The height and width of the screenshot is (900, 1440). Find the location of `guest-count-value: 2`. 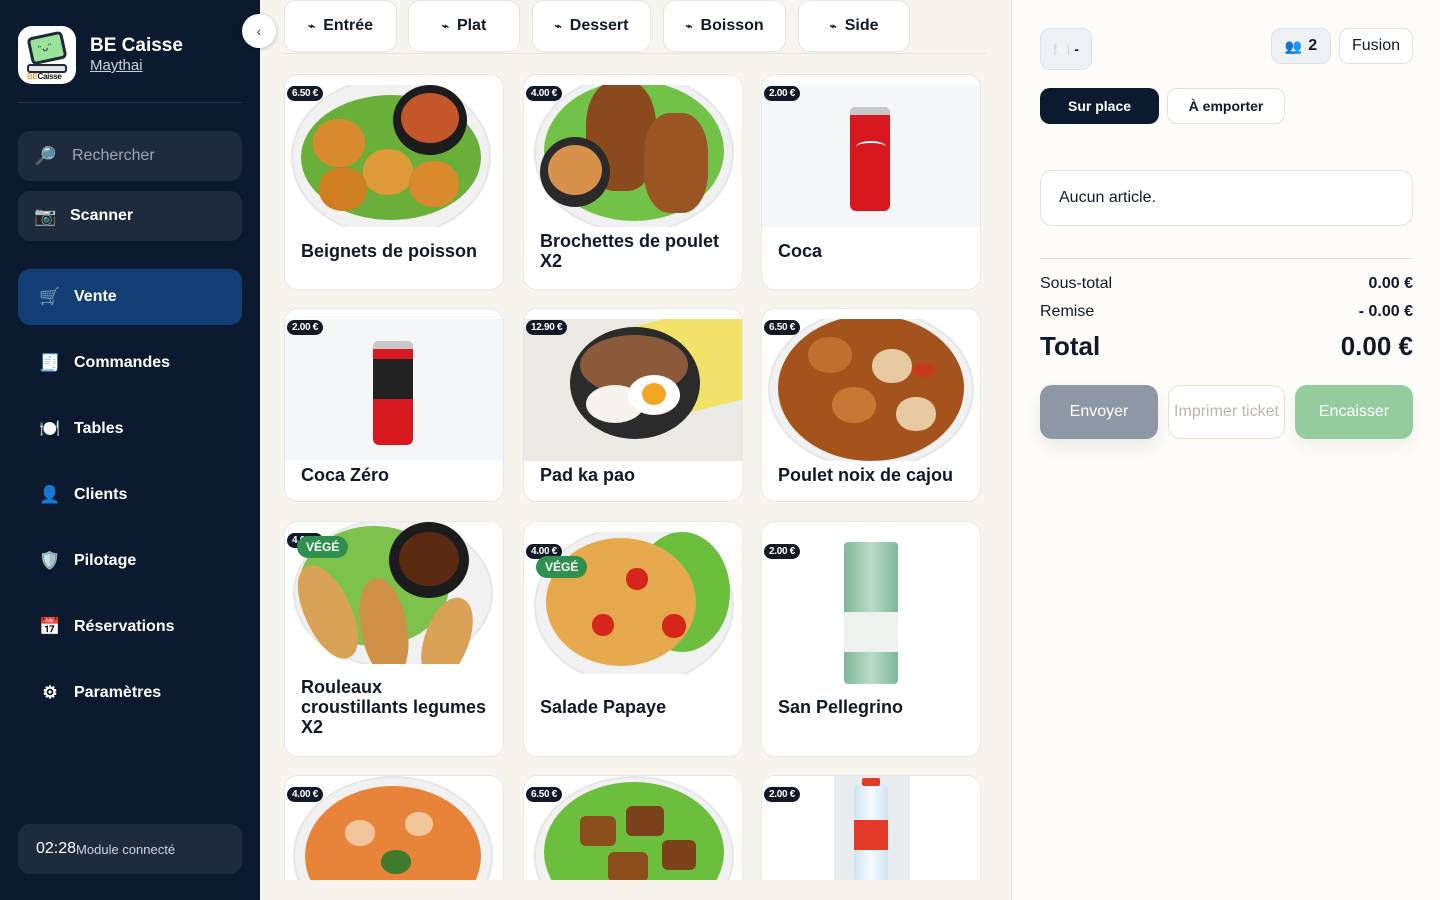

guest-count-value: 2 is located at coordinates (1313, 45).